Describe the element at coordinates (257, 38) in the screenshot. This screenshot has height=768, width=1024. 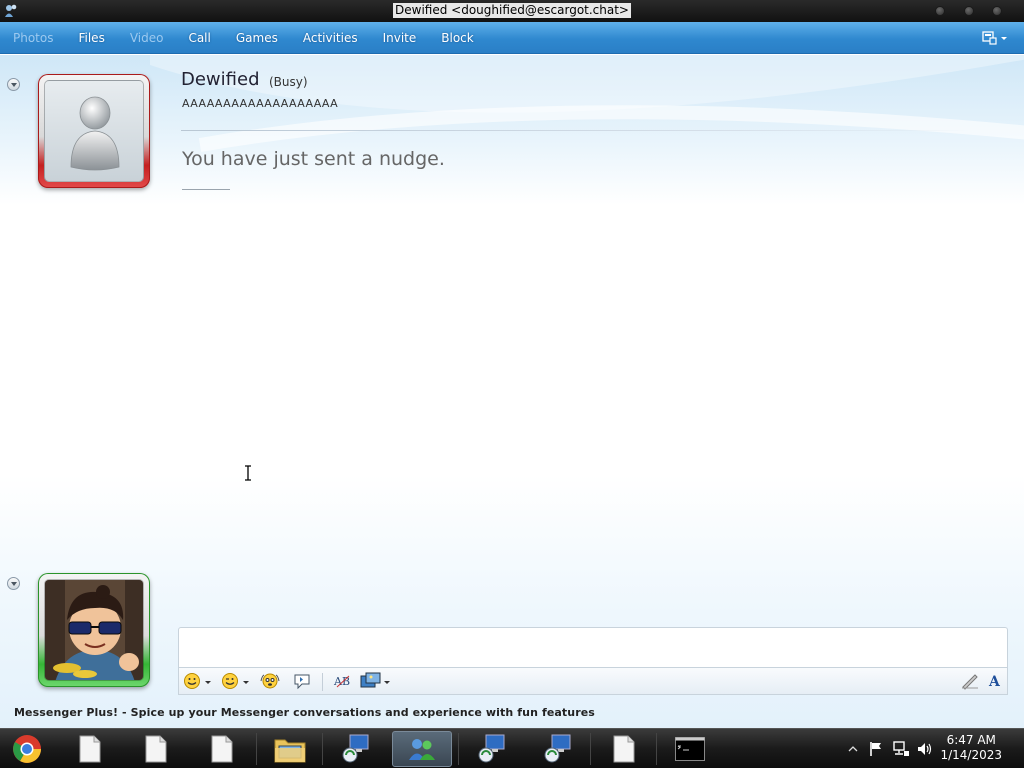
I see `menu-games: Games` at that location.